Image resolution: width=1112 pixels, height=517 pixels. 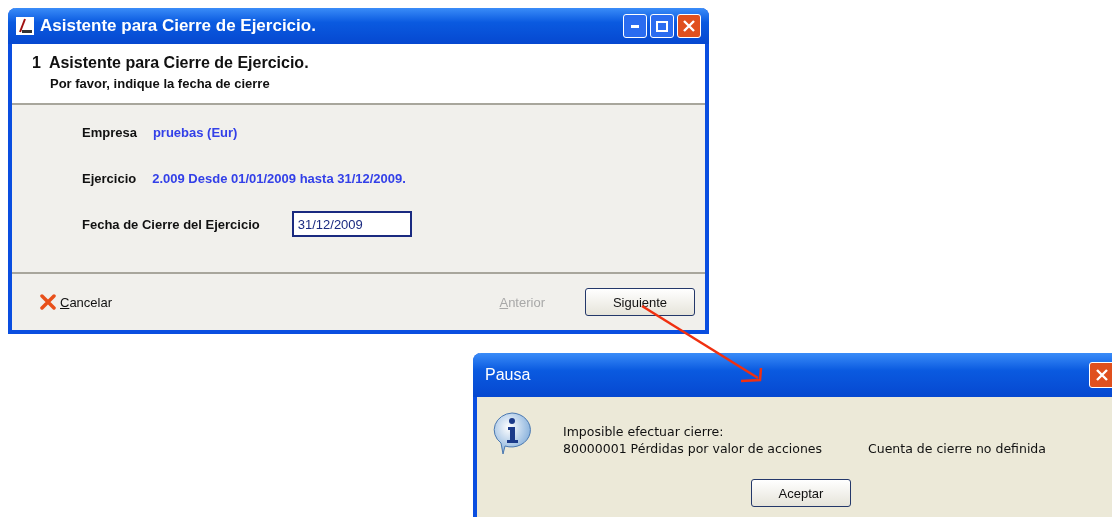 I want to click on maximize-icon, so click(x=662, y=26).